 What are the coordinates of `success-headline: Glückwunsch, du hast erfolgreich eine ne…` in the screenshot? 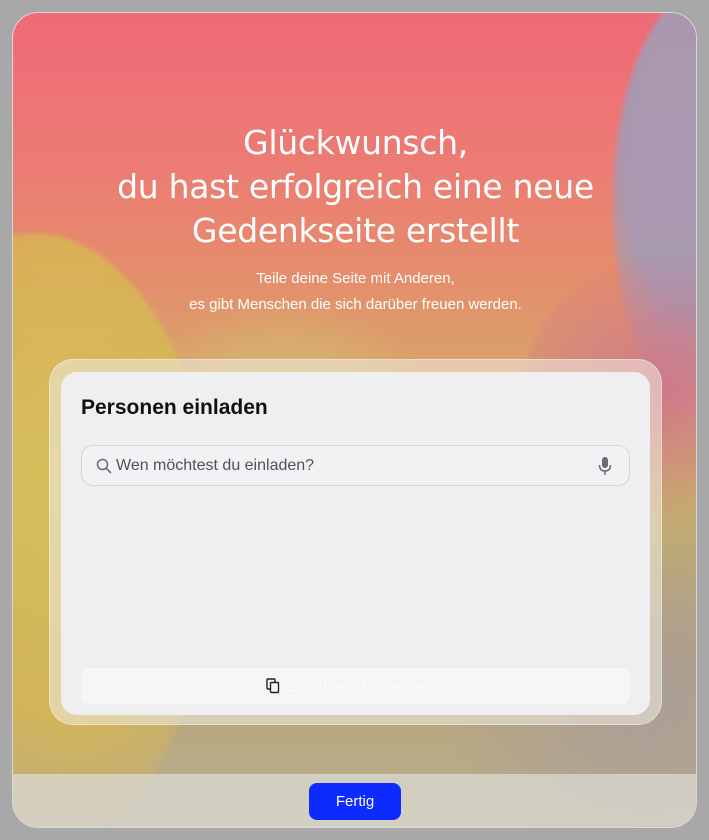 It's located at (355, 186).